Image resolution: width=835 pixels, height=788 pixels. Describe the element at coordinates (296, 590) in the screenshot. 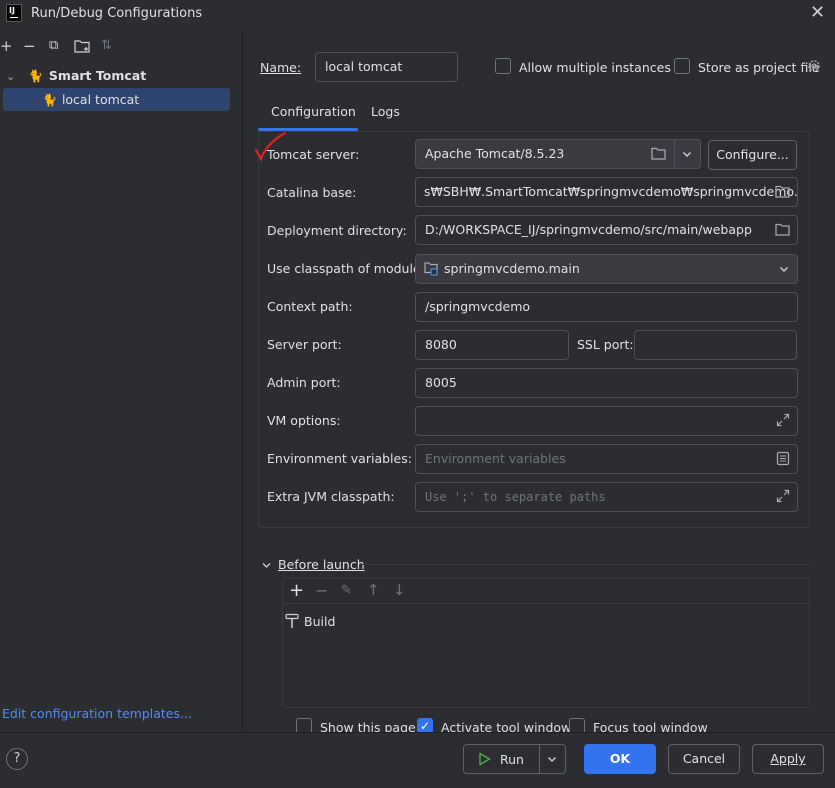

I see `add-task-icon: +` at that location.